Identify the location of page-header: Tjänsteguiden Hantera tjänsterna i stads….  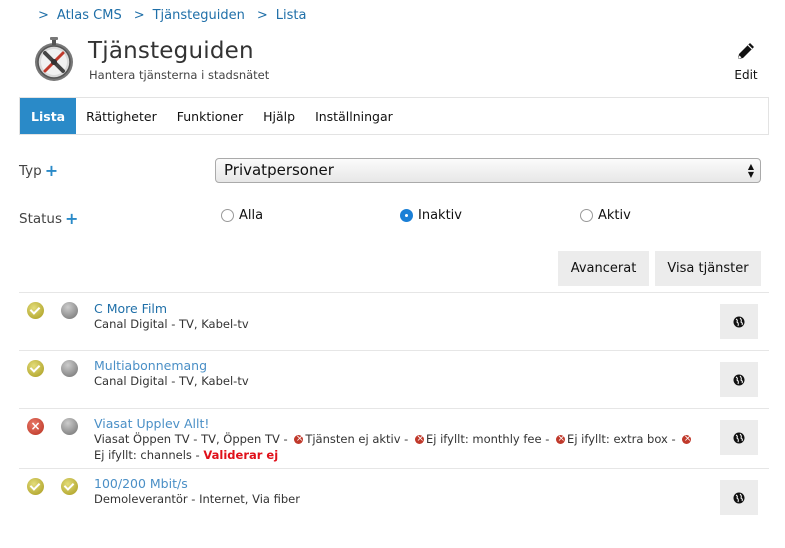
(400, 64).